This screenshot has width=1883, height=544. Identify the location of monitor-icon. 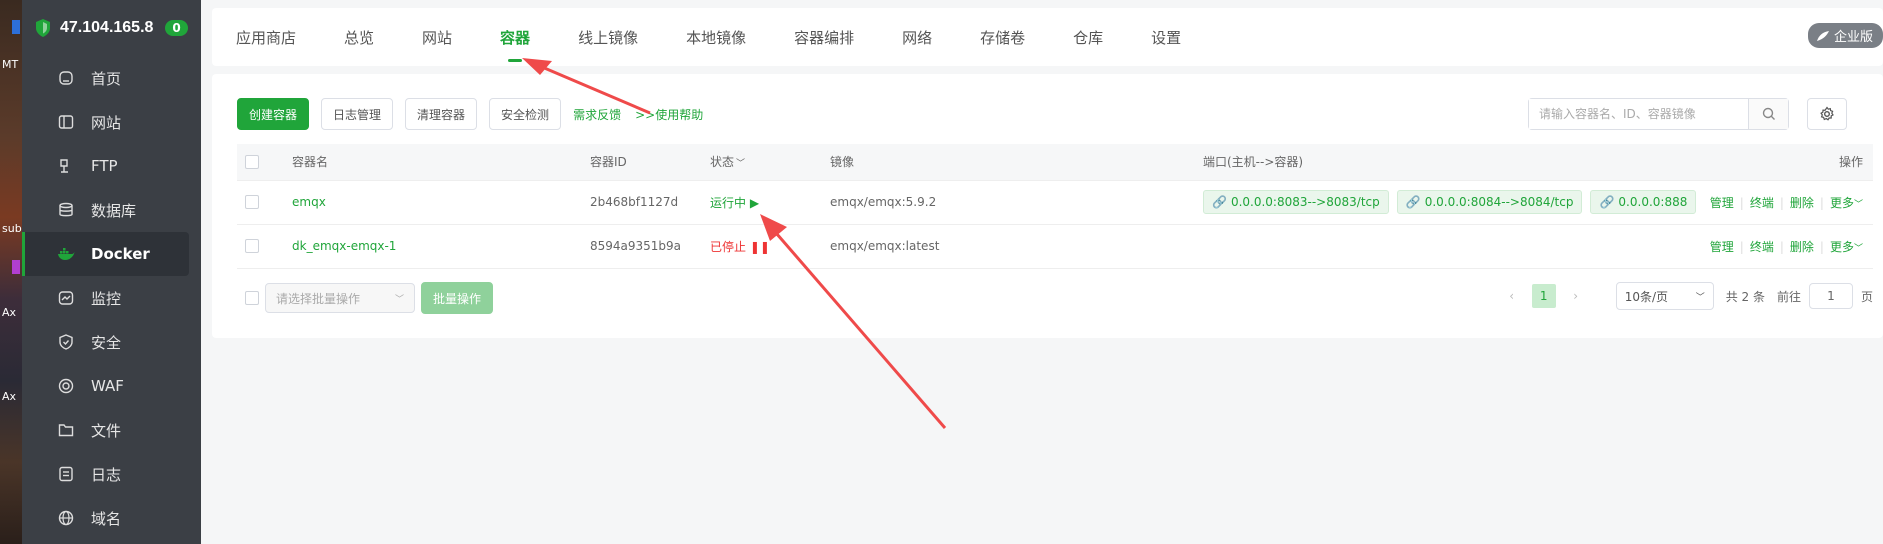
(66, 298).